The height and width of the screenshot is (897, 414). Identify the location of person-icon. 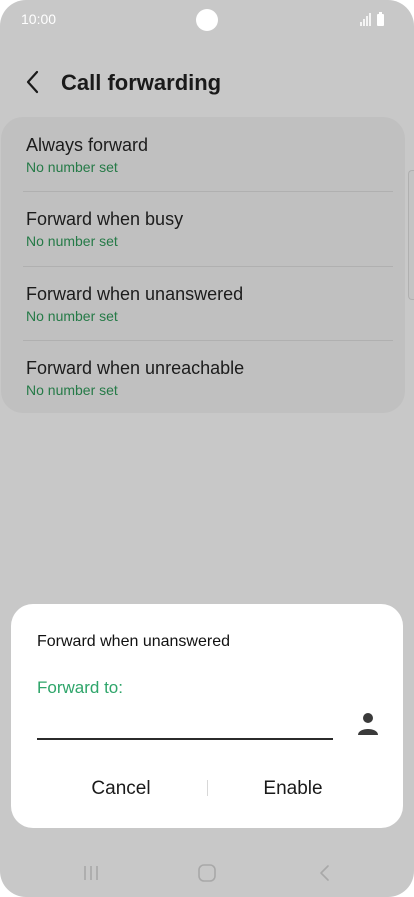
(368, 724).